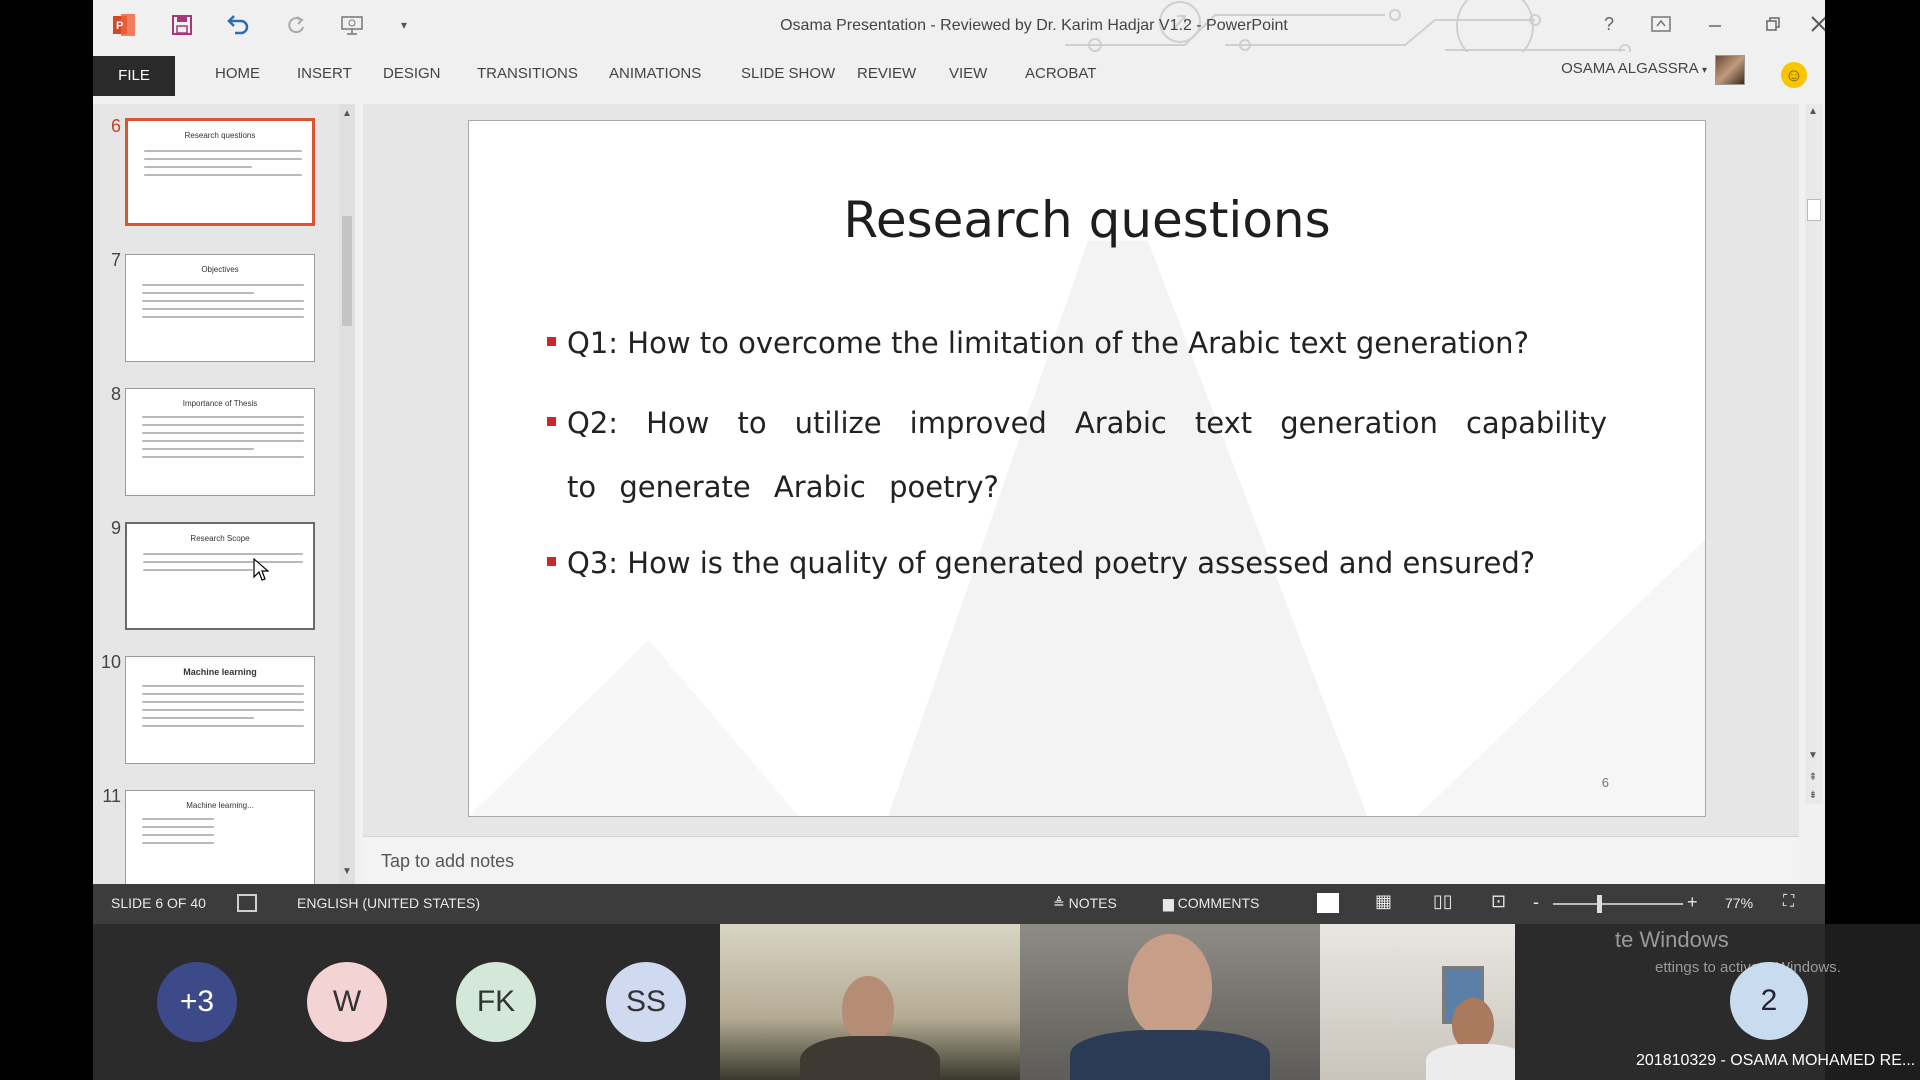 This screenshot has width=1920, height=1080. Describe the element at coordinates (1672, 939) in the screenshot. I see `activation-title: te Windows` at that location.